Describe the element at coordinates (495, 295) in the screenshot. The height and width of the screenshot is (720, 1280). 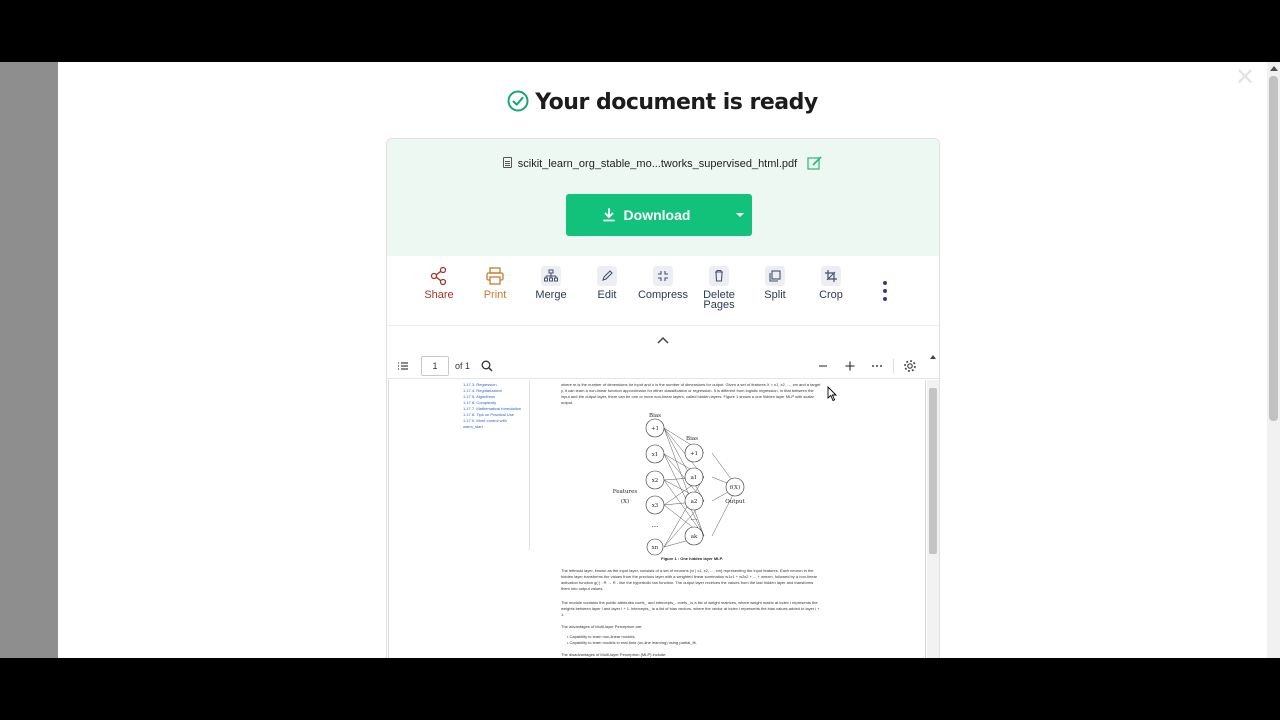
I see `print-label: Print` at that location.